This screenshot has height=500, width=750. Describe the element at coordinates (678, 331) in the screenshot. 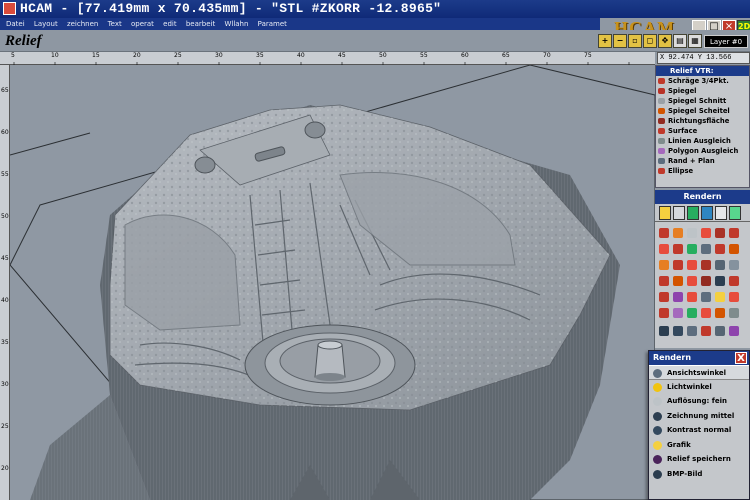

I see `tool-rotate-icon` at that location.